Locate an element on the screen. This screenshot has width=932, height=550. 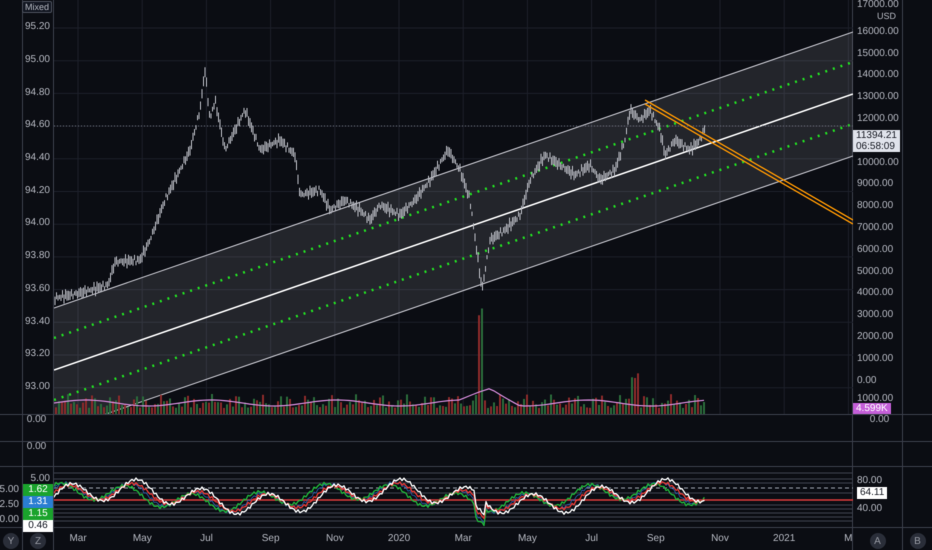
axis-label: 95.00 is located at coordinates (37, 60).